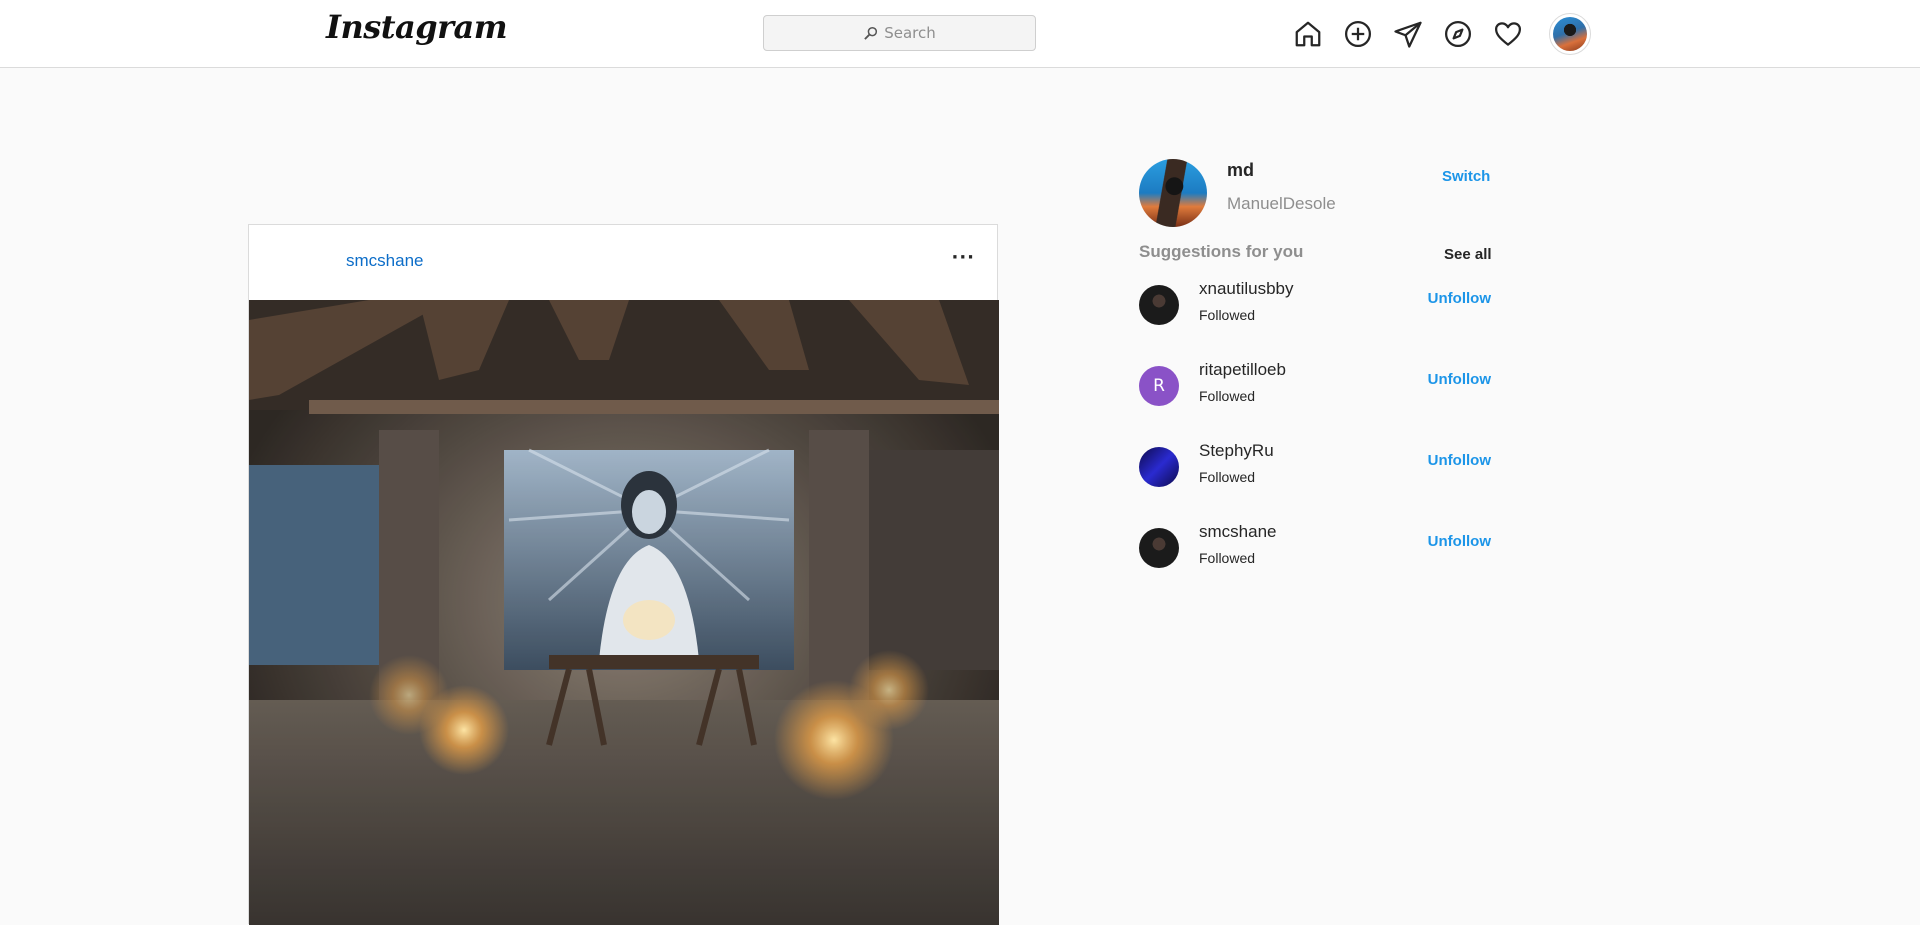  I want to click on search-icon, so click(871, 33).